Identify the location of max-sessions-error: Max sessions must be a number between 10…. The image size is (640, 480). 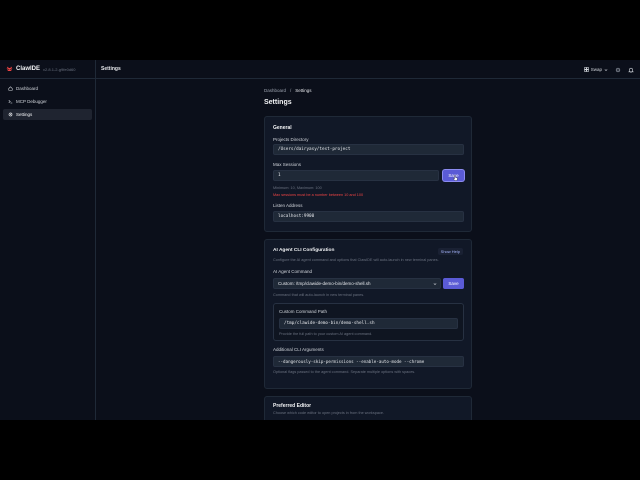
(318, 195).